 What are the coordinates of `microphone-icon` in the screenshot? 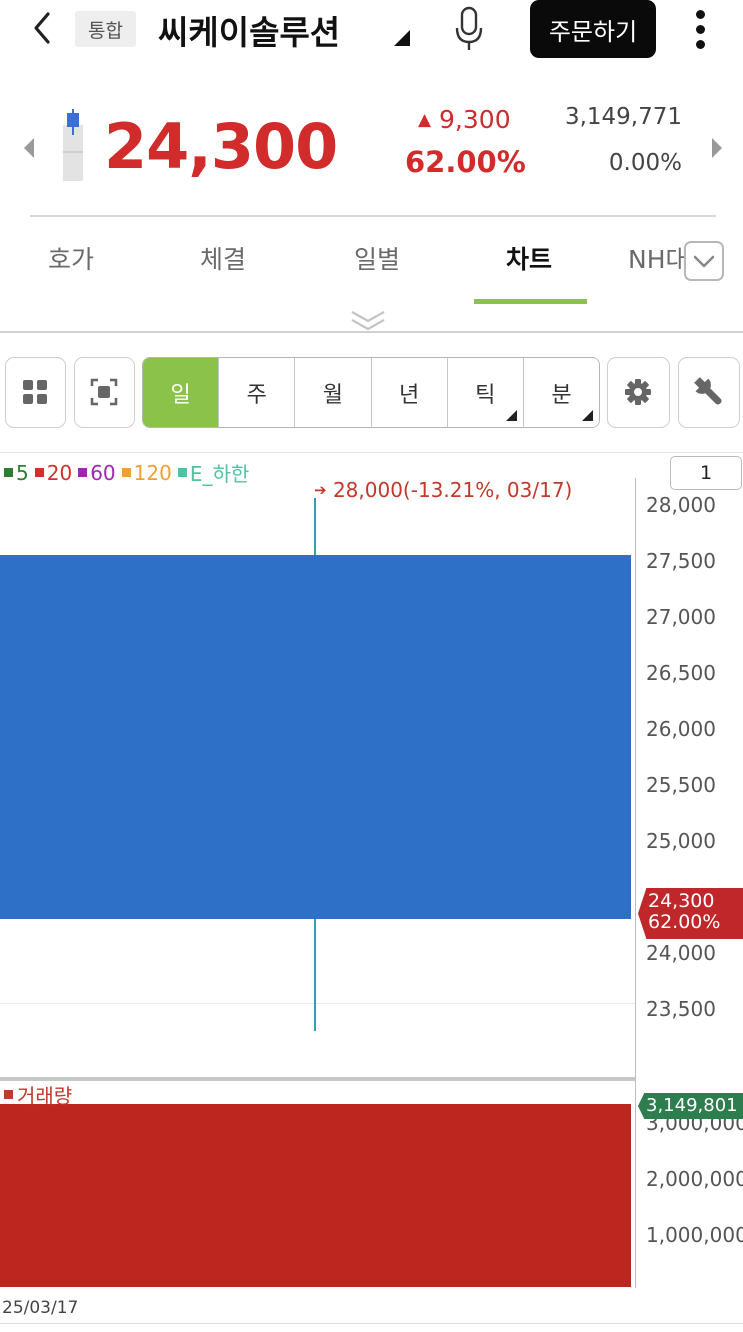 It's located at (469, 29).